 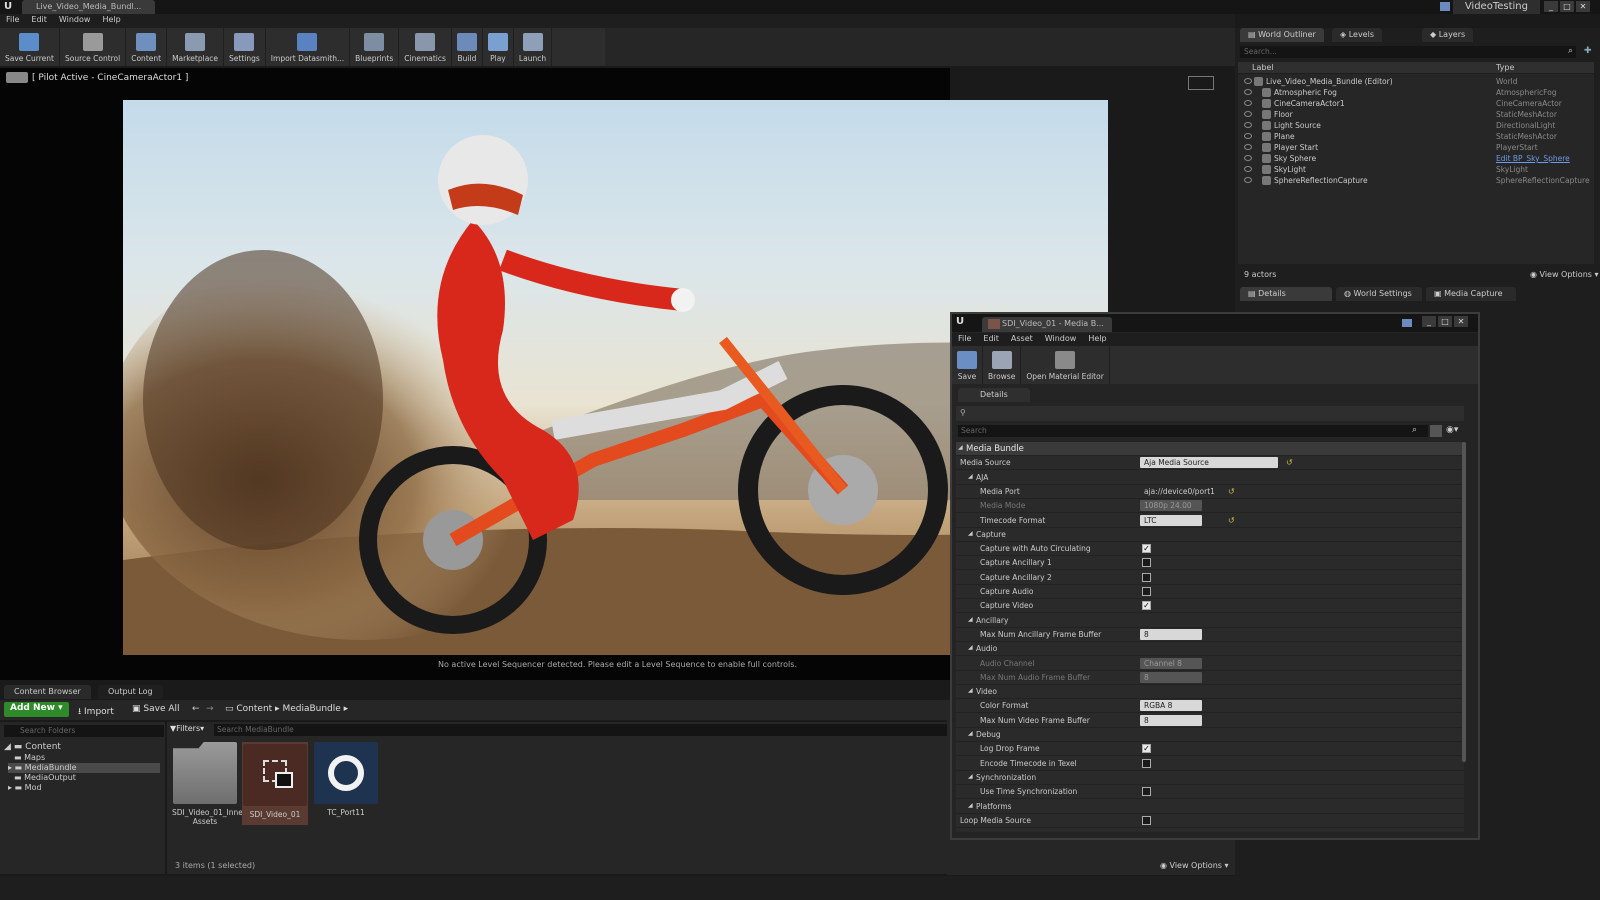 I want to click on category-header: Debug, so click(x=988, y=734).